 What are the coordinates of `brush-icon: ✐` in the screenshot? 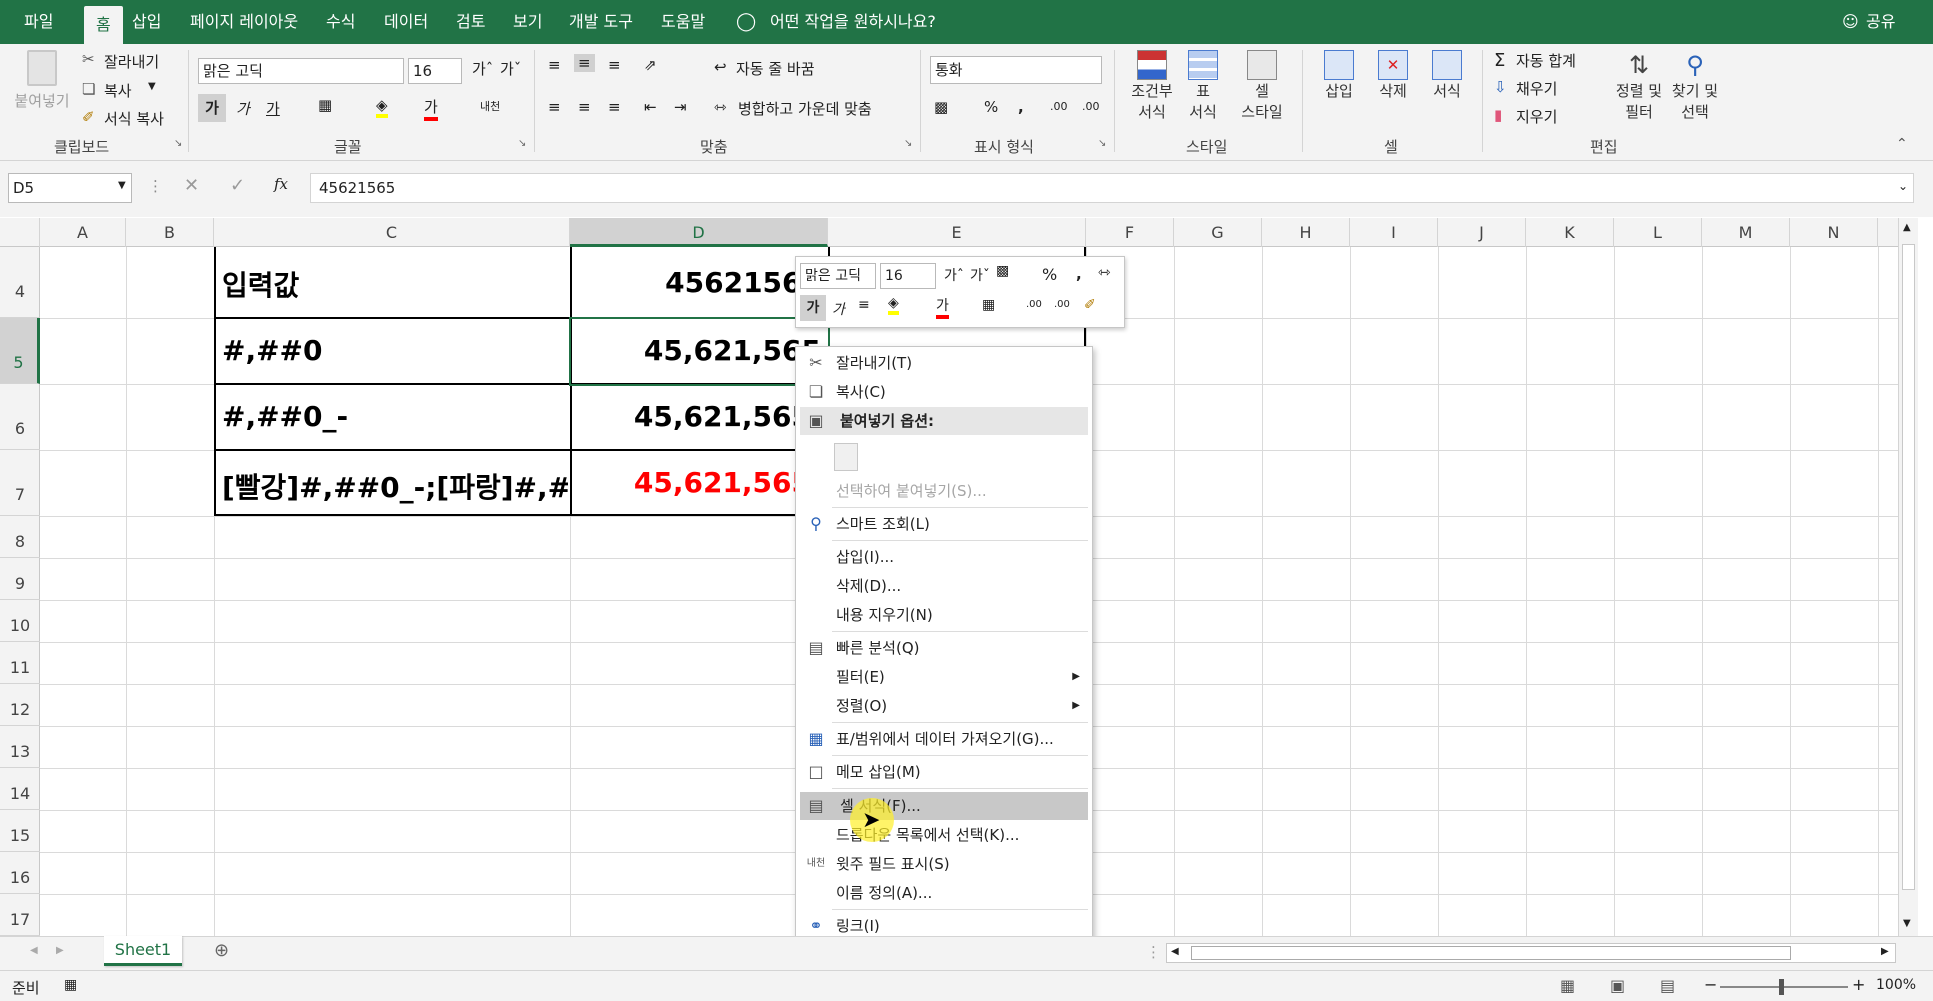 It's located at (1090, 305).